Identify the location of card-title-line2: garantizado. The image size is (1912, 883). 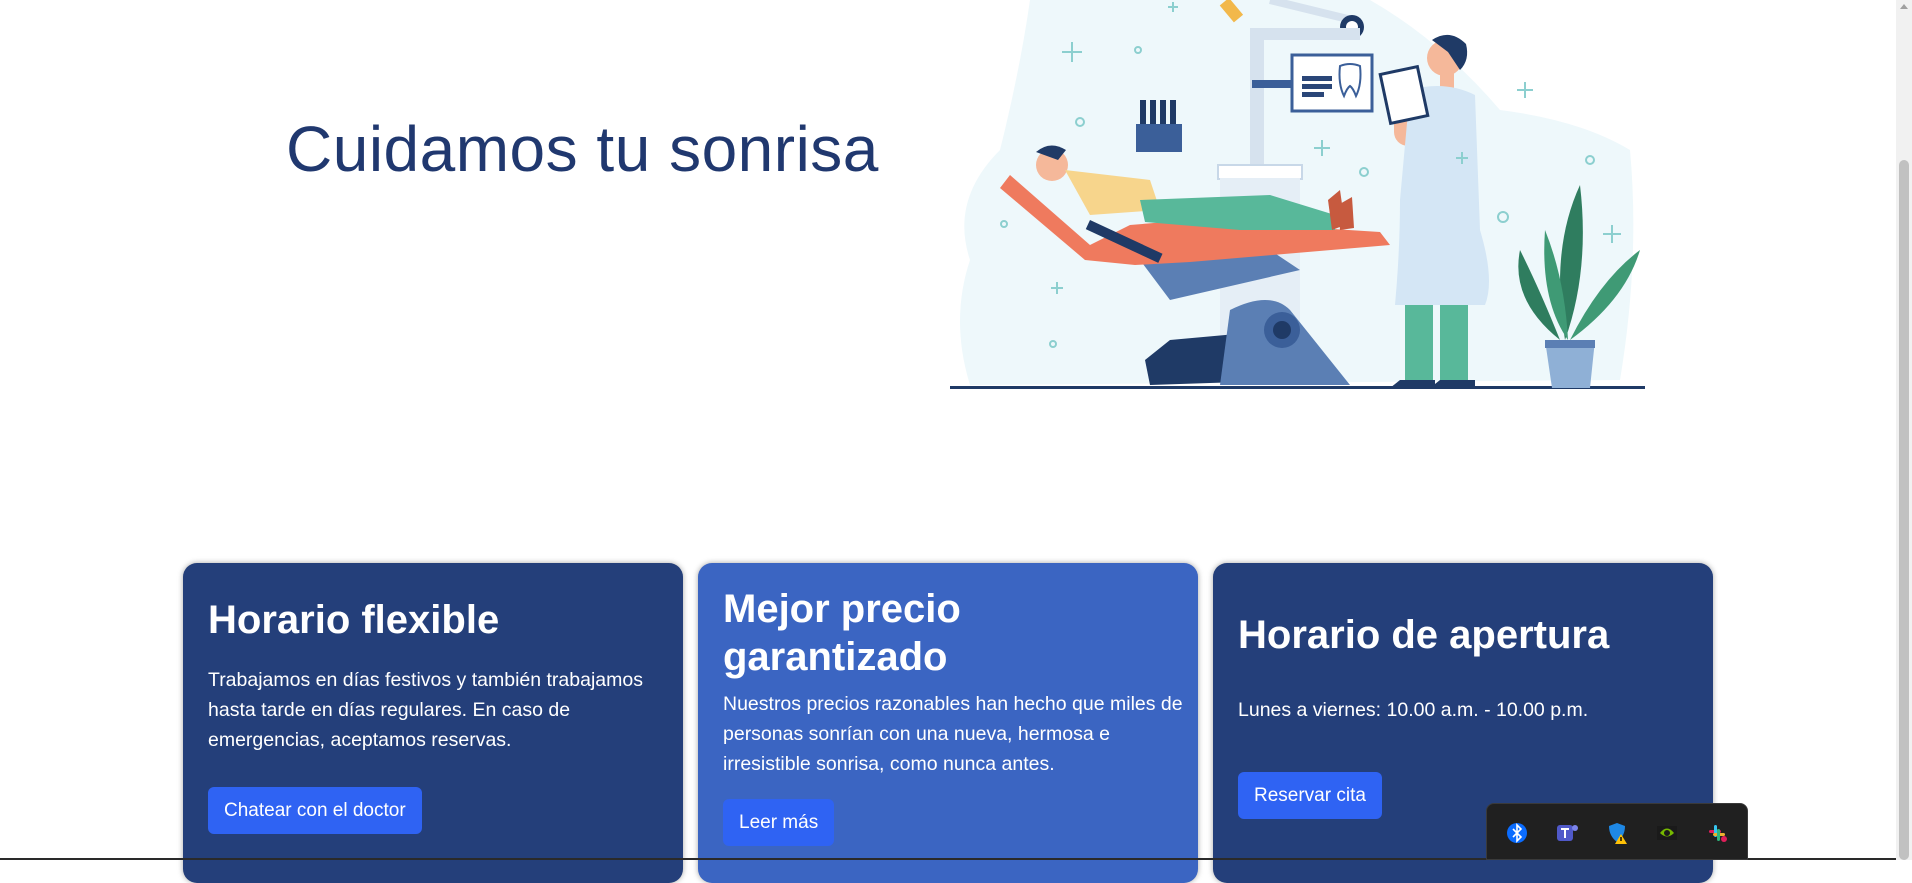
(835, 657).